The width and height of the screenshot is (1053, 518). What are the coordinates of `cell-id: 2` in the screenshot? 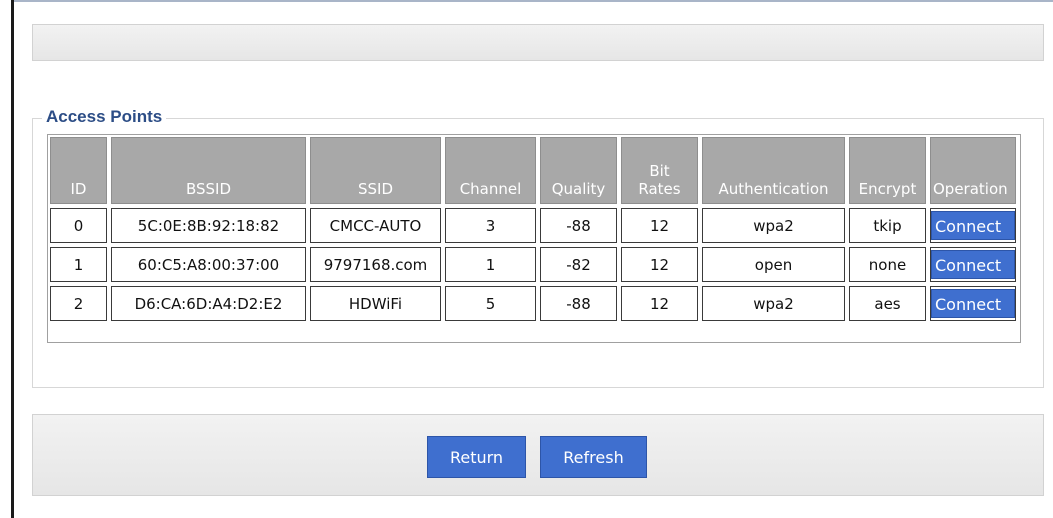 It's located at (78, 303).